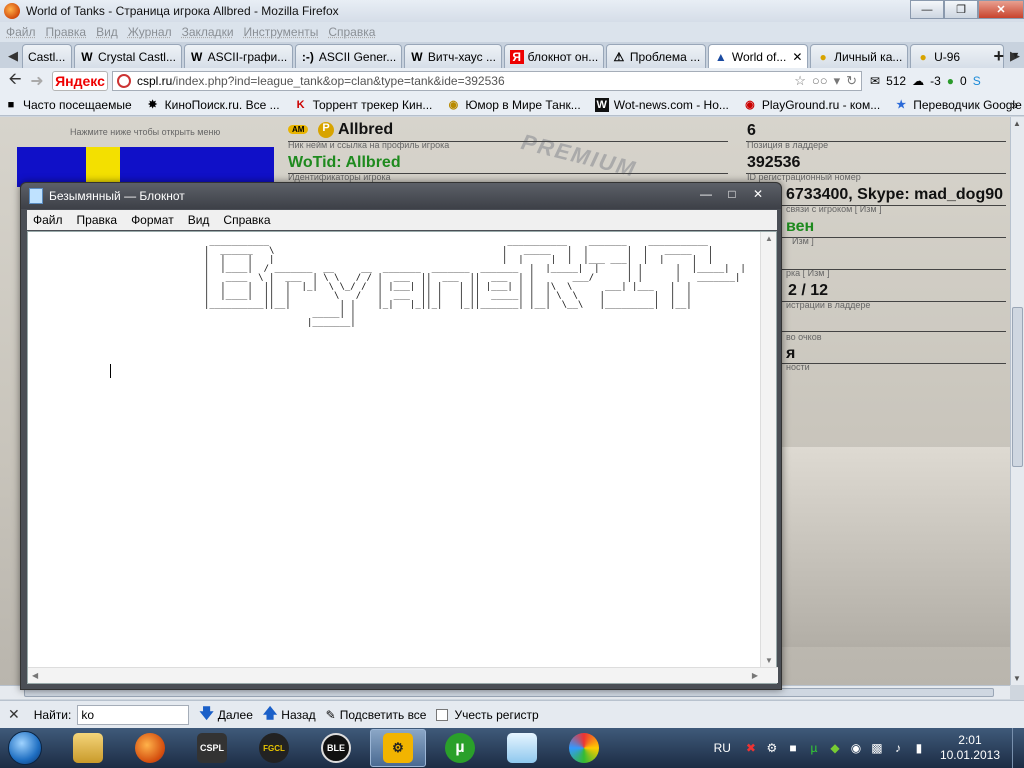 The height and width of the screenshot is (768, 1024). I want to click on match-case-checkbox: Учесть регистр, so click(487, 715).